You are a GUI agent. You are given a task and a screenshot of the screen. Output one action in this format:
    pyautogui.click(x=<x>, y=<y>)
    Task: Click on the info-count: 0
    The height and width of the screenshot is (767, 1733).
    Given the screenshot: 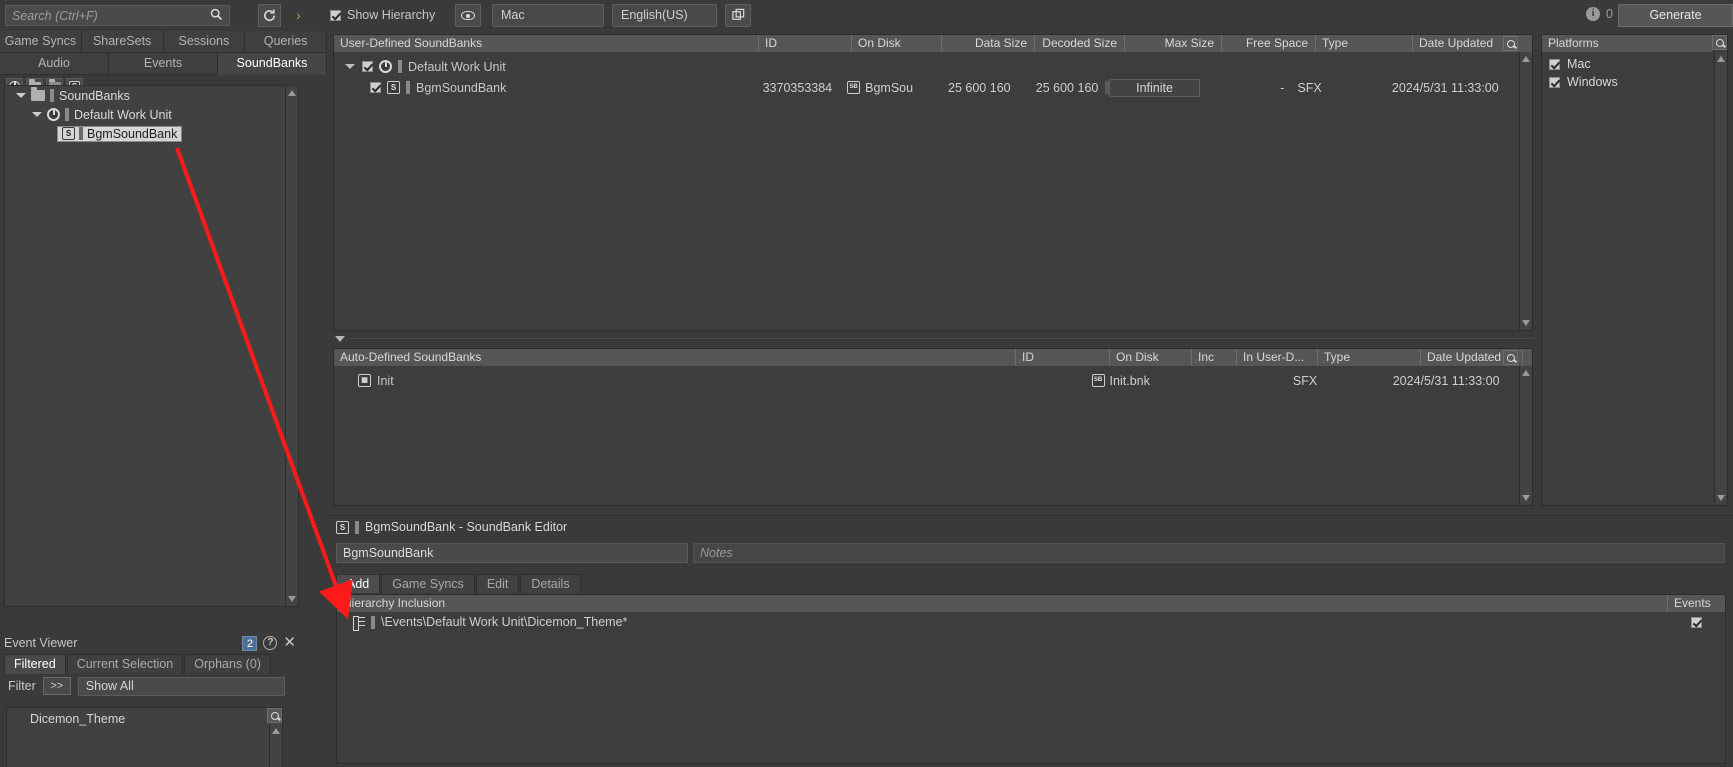 What is the action you would take?
    pyautogui.click(x=1609, y=14)
    